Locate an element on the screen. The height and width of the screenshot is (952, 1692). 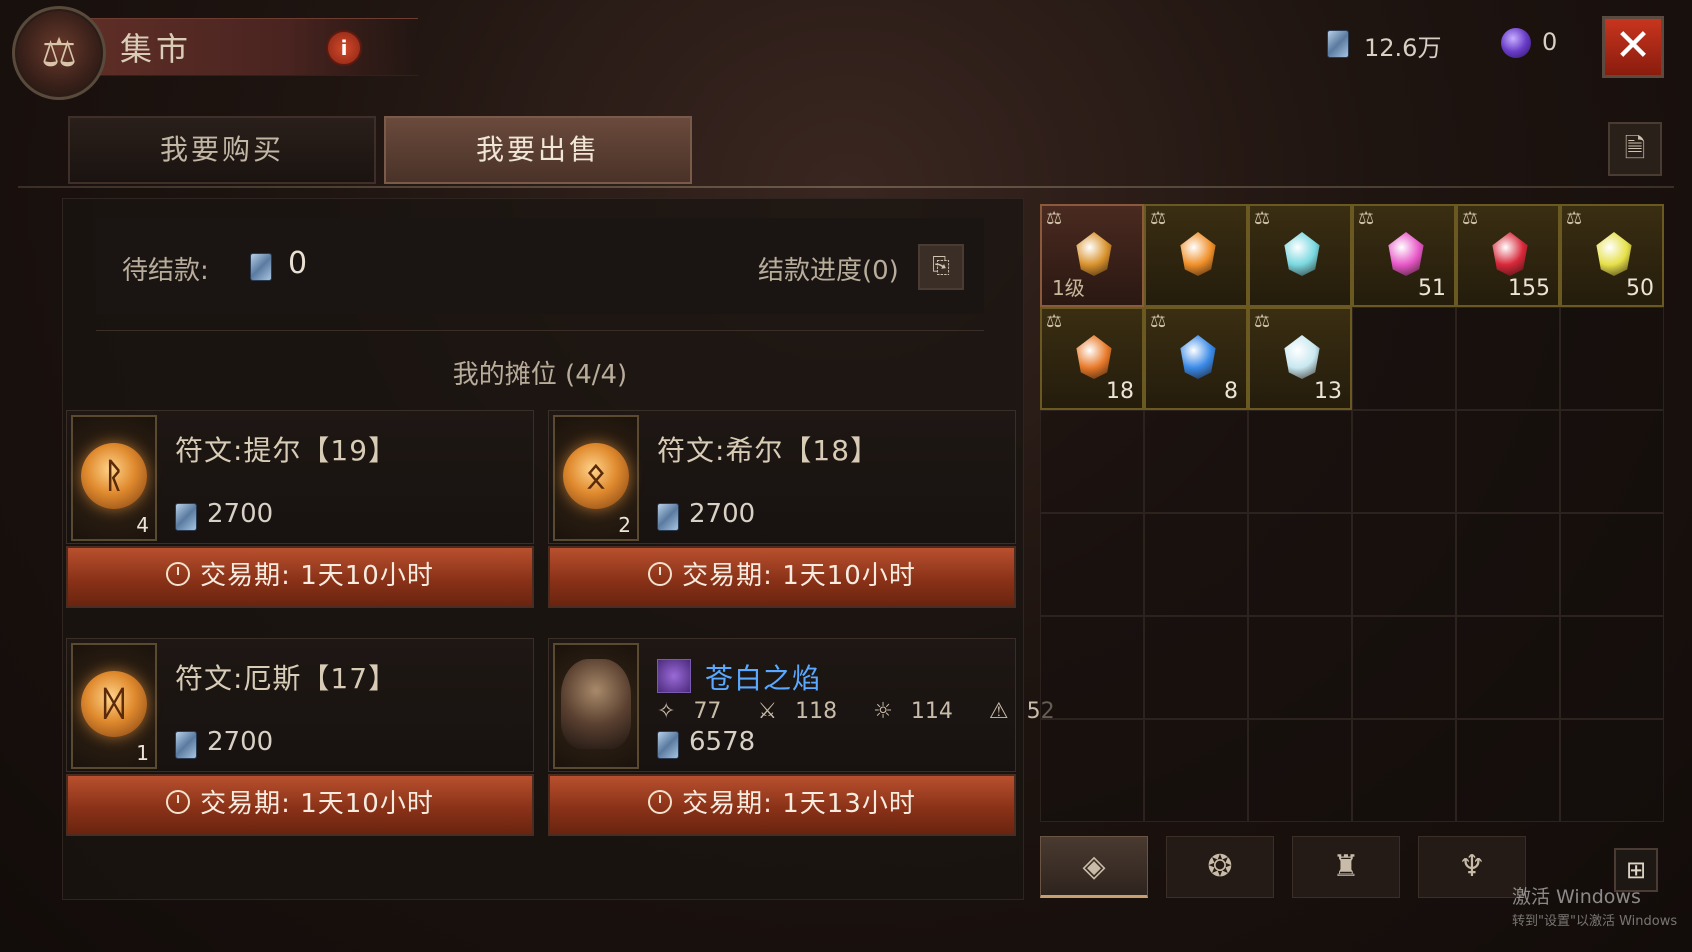
category-gems-button: ◈ is located at coordinates (1094, 867).